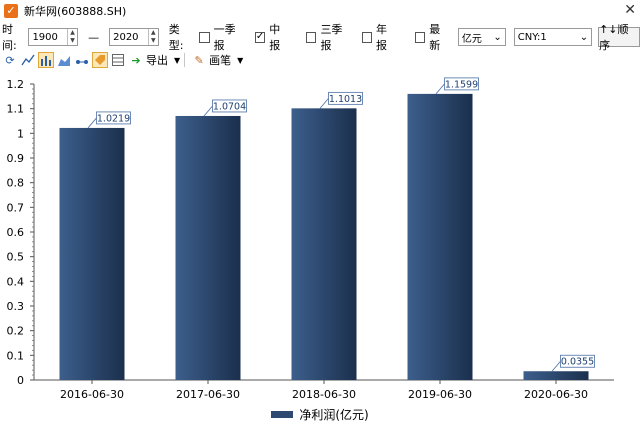 Image resolution: width=640 pixels, height=430 pixels. I want to click on export-button: 导出, so click(157, 60).